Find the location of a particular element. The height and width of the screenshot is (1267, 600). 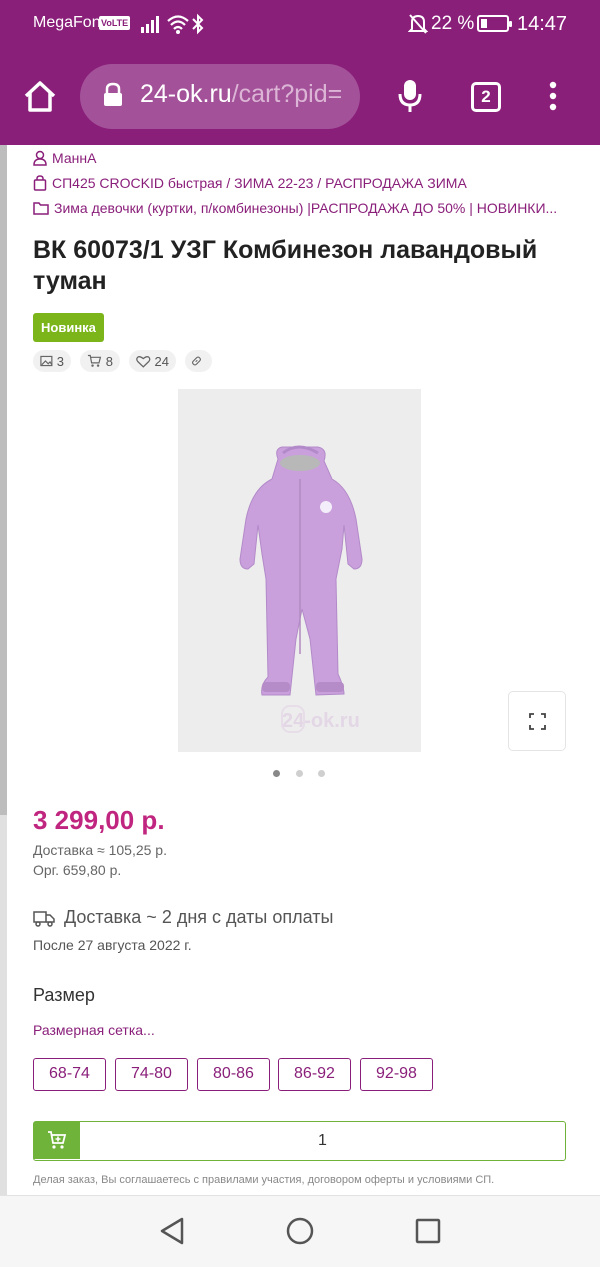

image-icon is located at coordinates (46, 361).